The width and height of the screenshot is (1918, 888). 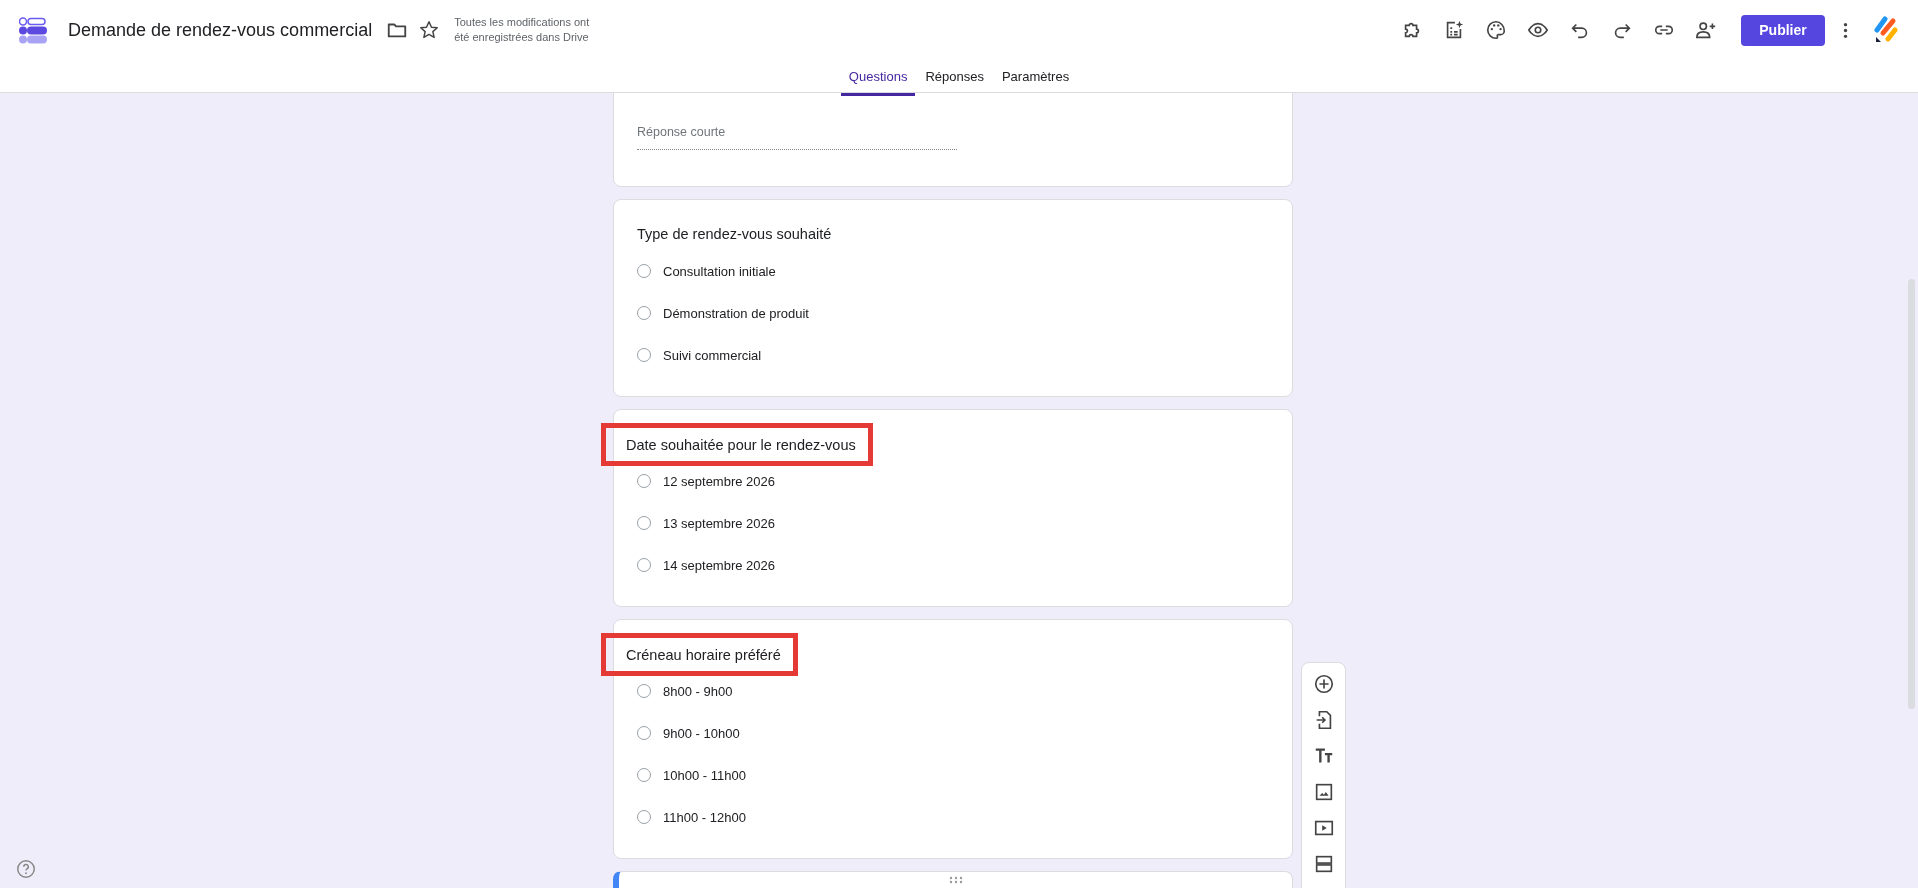 What do you see at coordinates (1323, 684) in the screenshot?
I see `add-circle-icon` at bounding box center [1323, 684].